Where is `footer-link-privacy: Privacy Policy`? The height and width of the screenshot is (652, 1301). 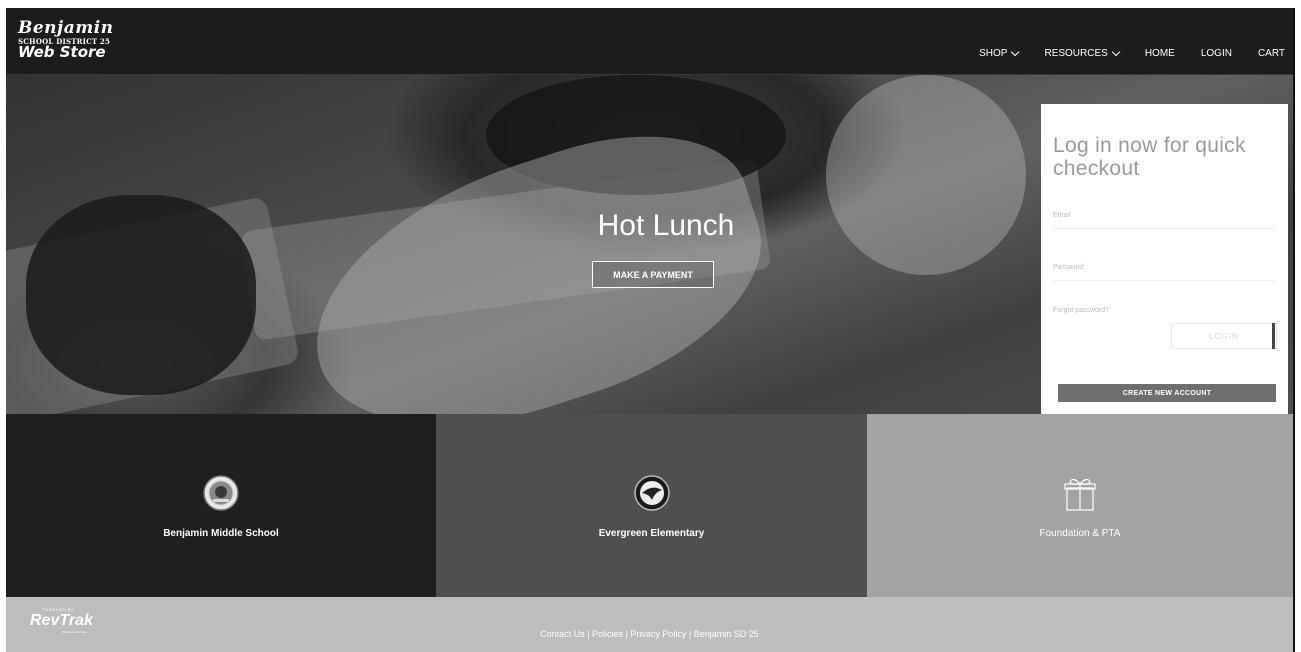
footer-link-privacy: Privacy Policy is located at coordinates (658, 634).